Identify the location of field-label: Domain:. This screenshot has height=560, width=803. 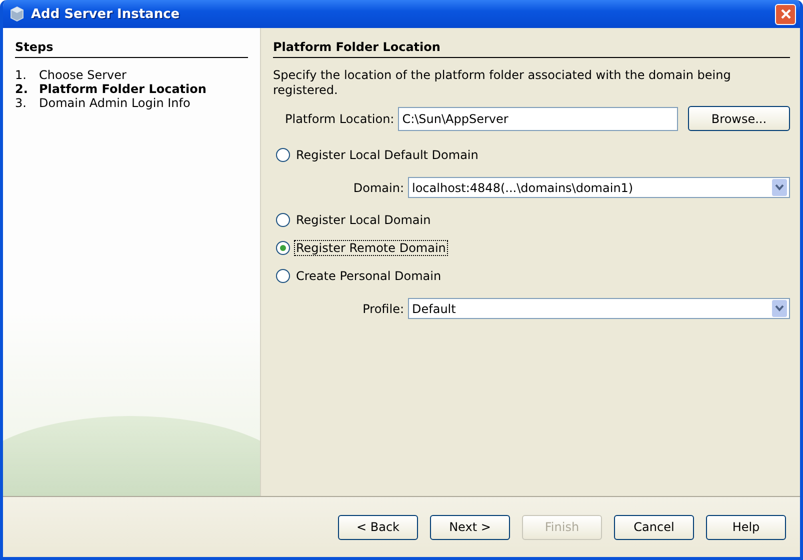
(378, 187).